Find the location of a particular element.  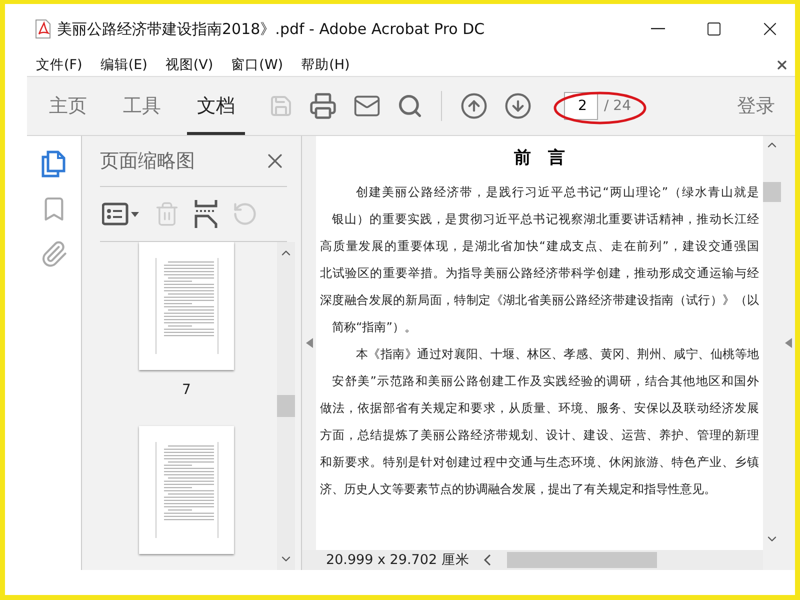

text-line: 做法，依据部省有关规定和要求，从质量、环境、服务、安保以及联动经济发展 is located at coordinates (539, 408).